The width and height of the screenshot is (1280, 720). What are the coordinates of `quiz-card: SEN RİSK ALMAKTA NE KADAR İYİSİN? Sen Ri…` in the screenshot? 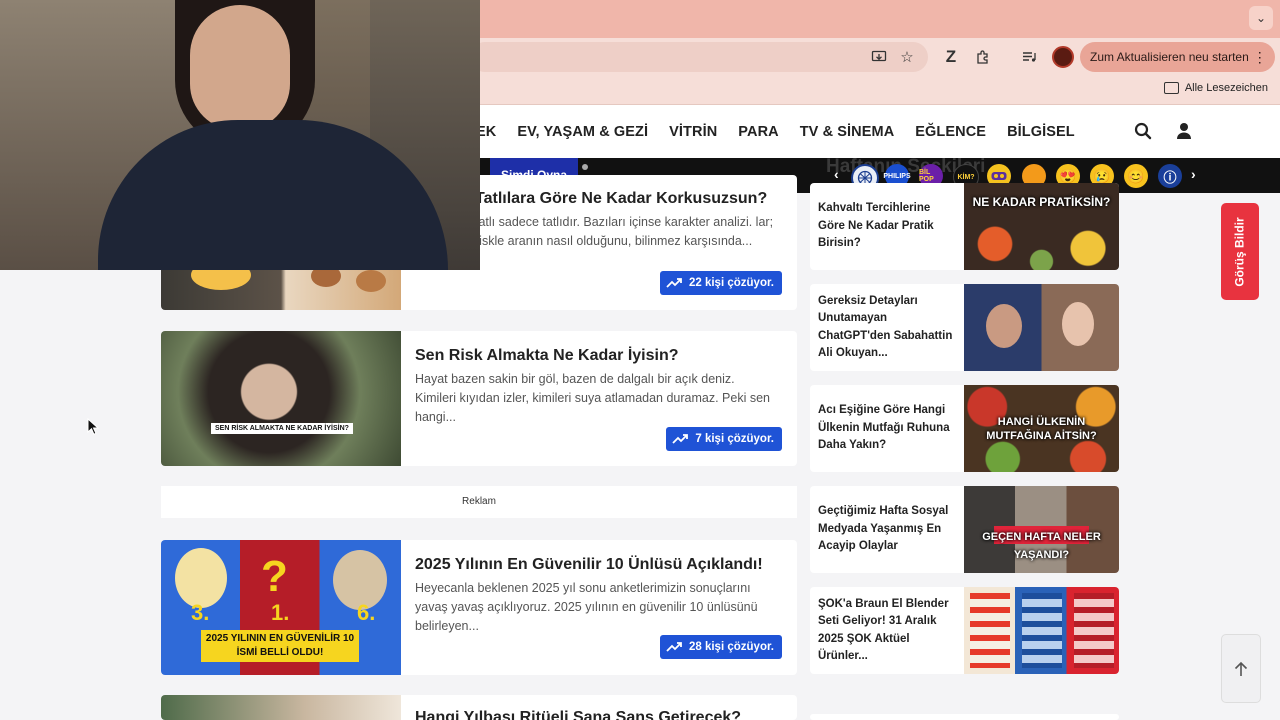 It's located at (479, 398).